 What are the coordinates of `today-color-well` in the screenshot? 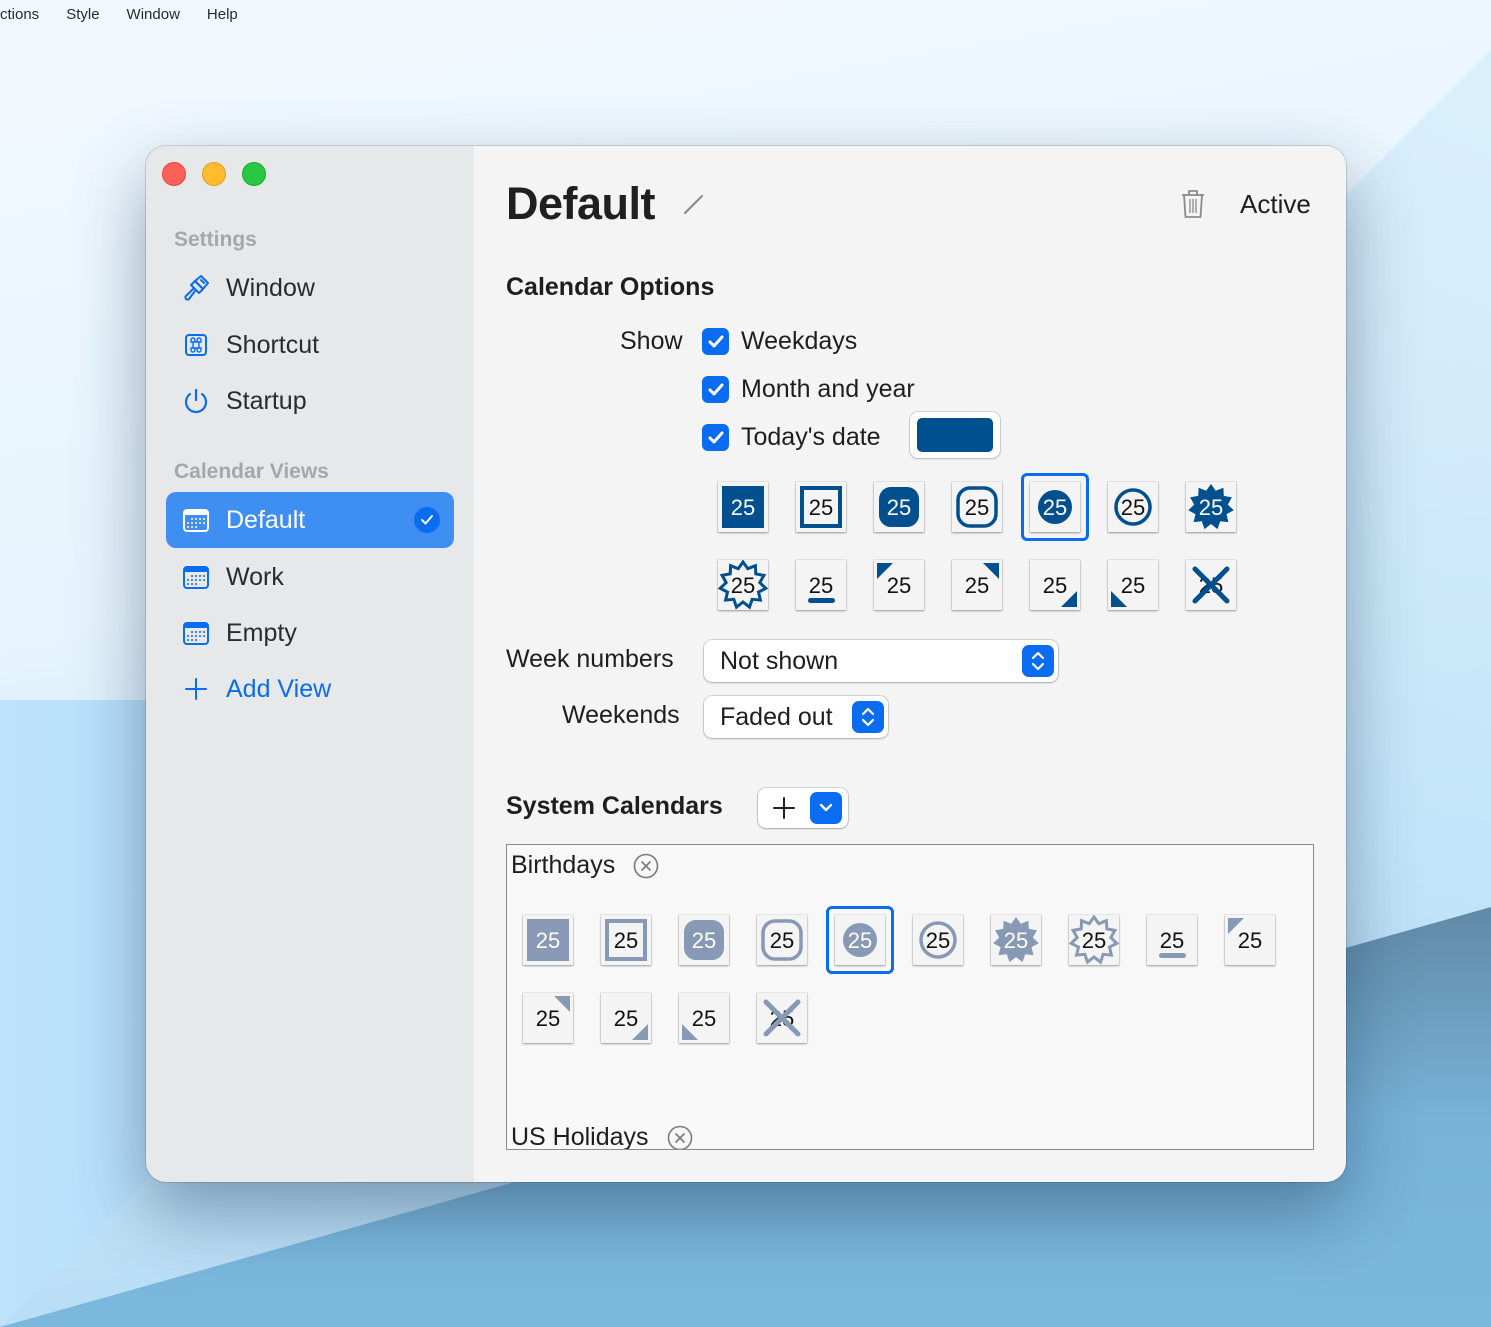 It's located at (955, 435).